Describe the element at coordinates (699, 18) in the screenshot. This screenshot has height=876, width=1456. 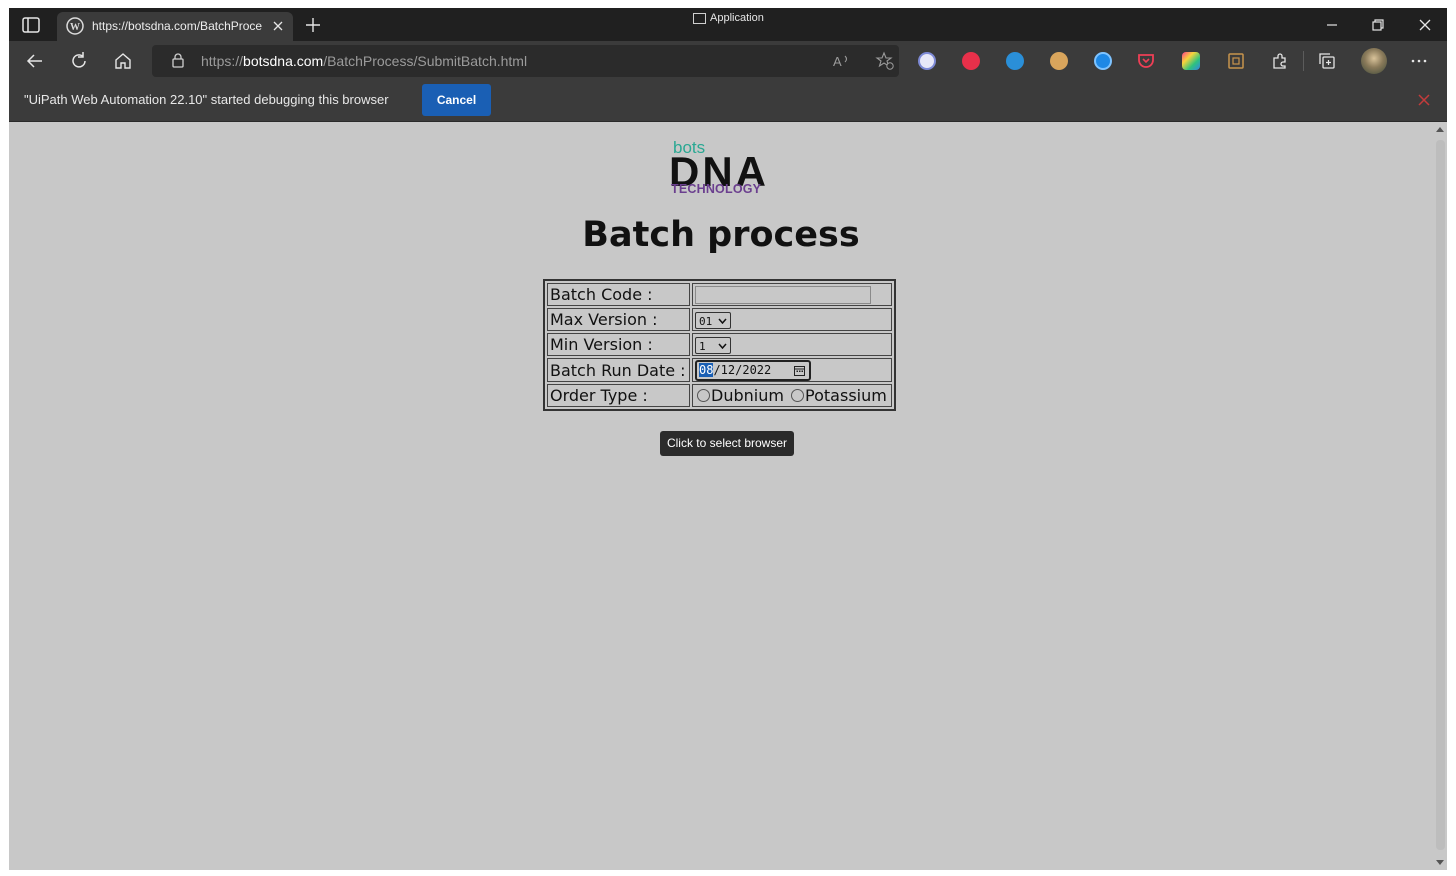
I see `application-window-icon` at that location.